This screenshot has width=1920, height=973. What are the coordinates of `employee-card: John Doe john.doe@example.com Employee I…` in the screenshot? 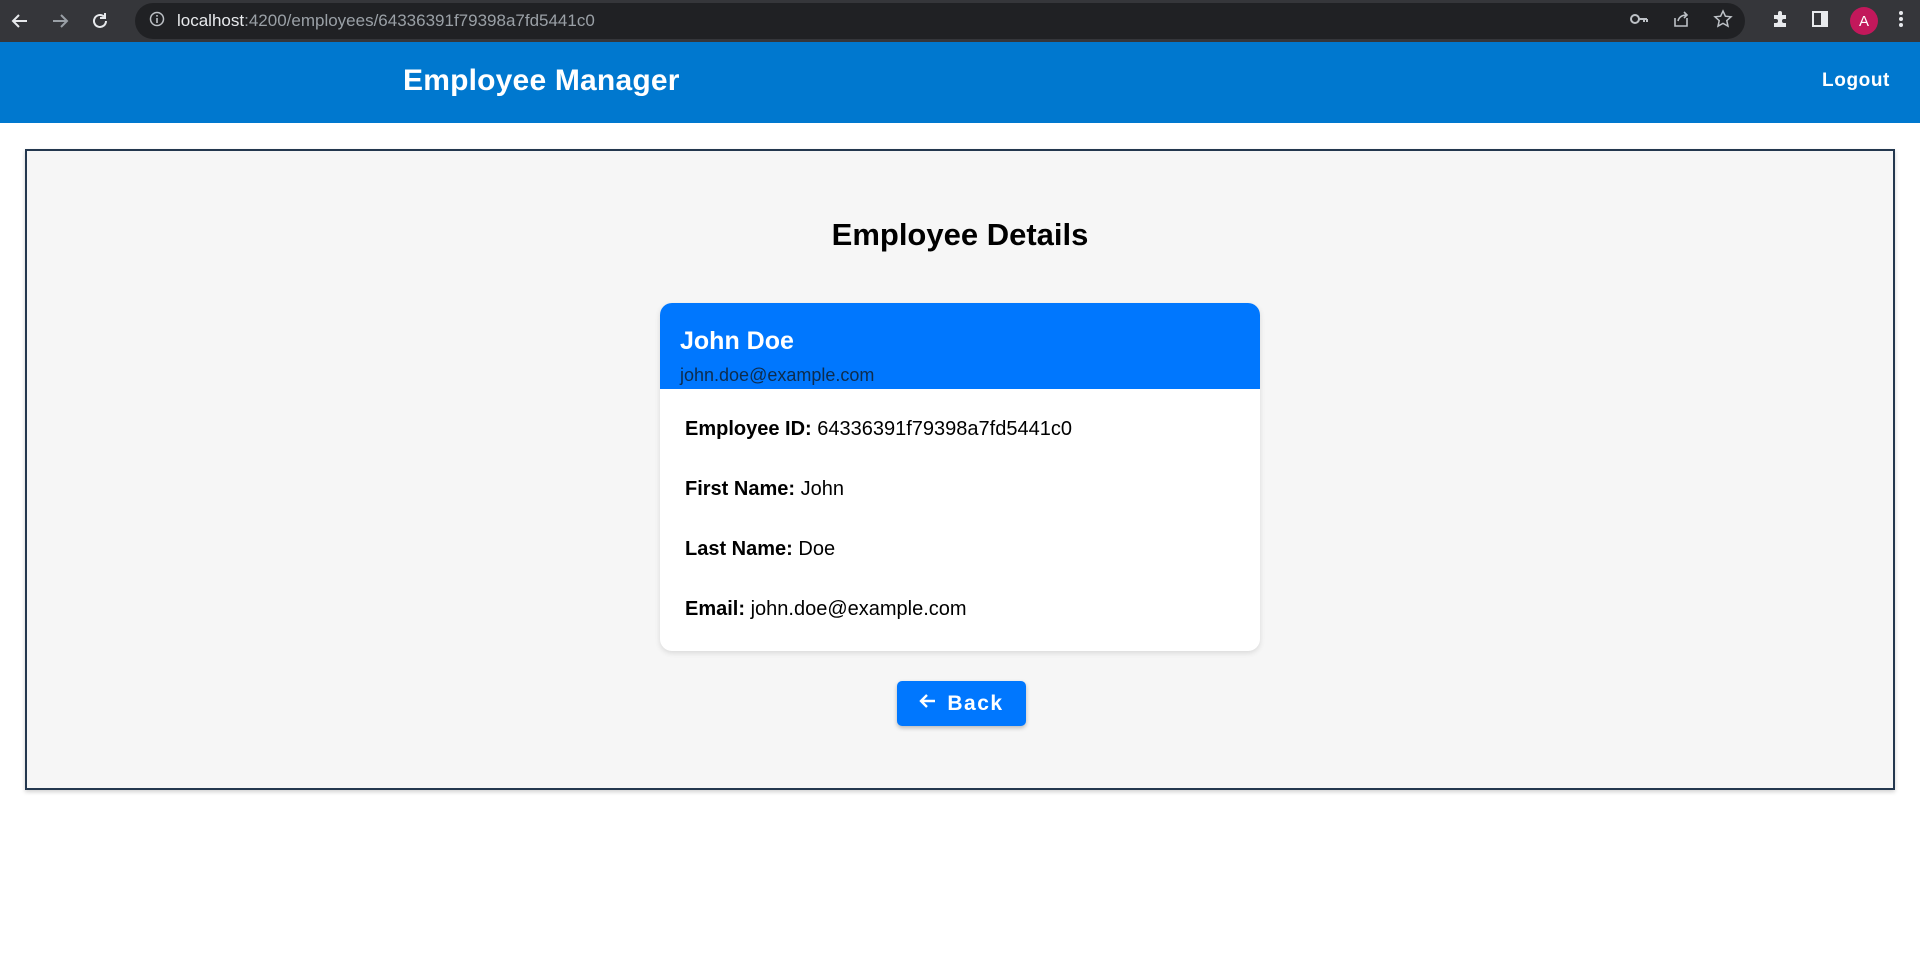 It's located at (960, 477).